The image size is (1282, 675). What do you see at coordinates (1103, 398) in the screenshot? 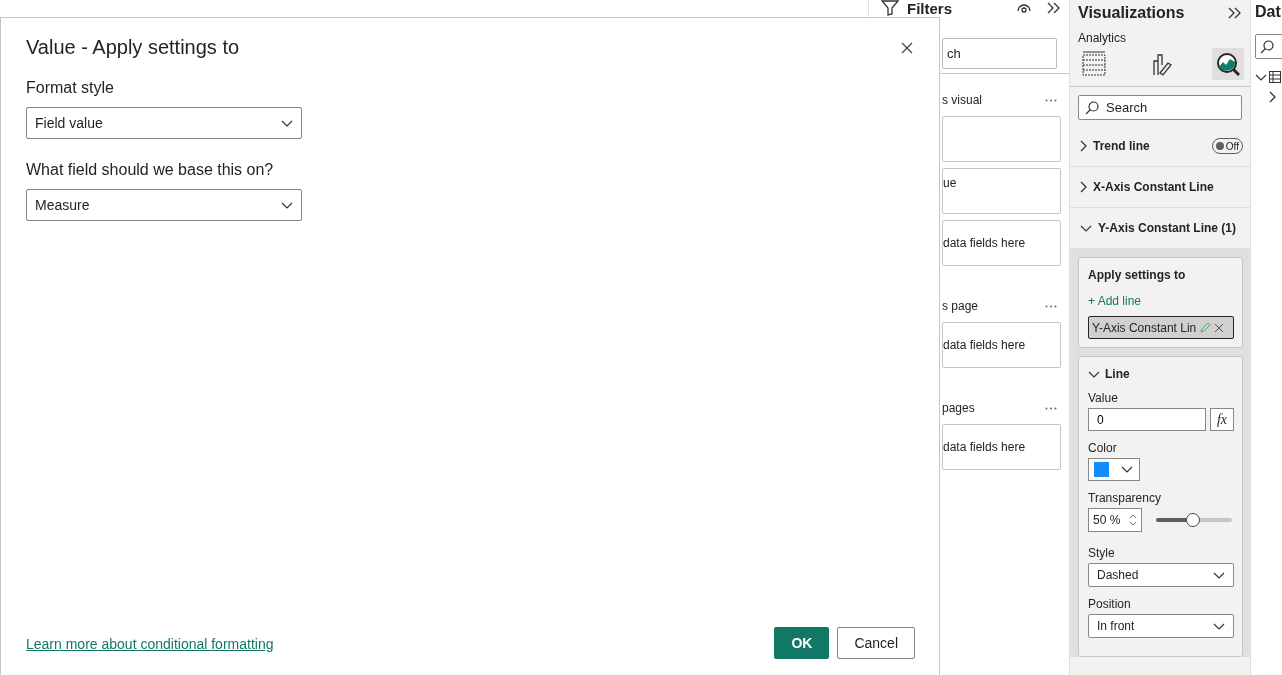
I see `field-label: Value` at bounding box center [1103, 398].